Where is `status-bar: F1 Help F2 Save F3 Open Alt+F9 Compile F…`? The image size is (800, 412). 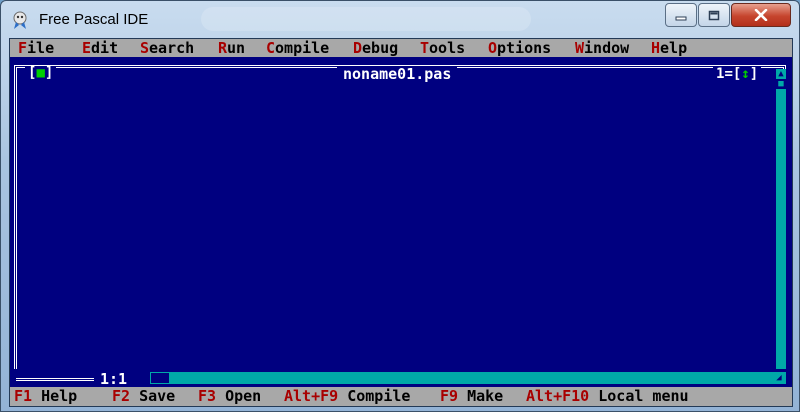
status-bar: F1 Help F2 Save F3 Open Alt+F9 Compile F… is located at coordinates (401, 396).